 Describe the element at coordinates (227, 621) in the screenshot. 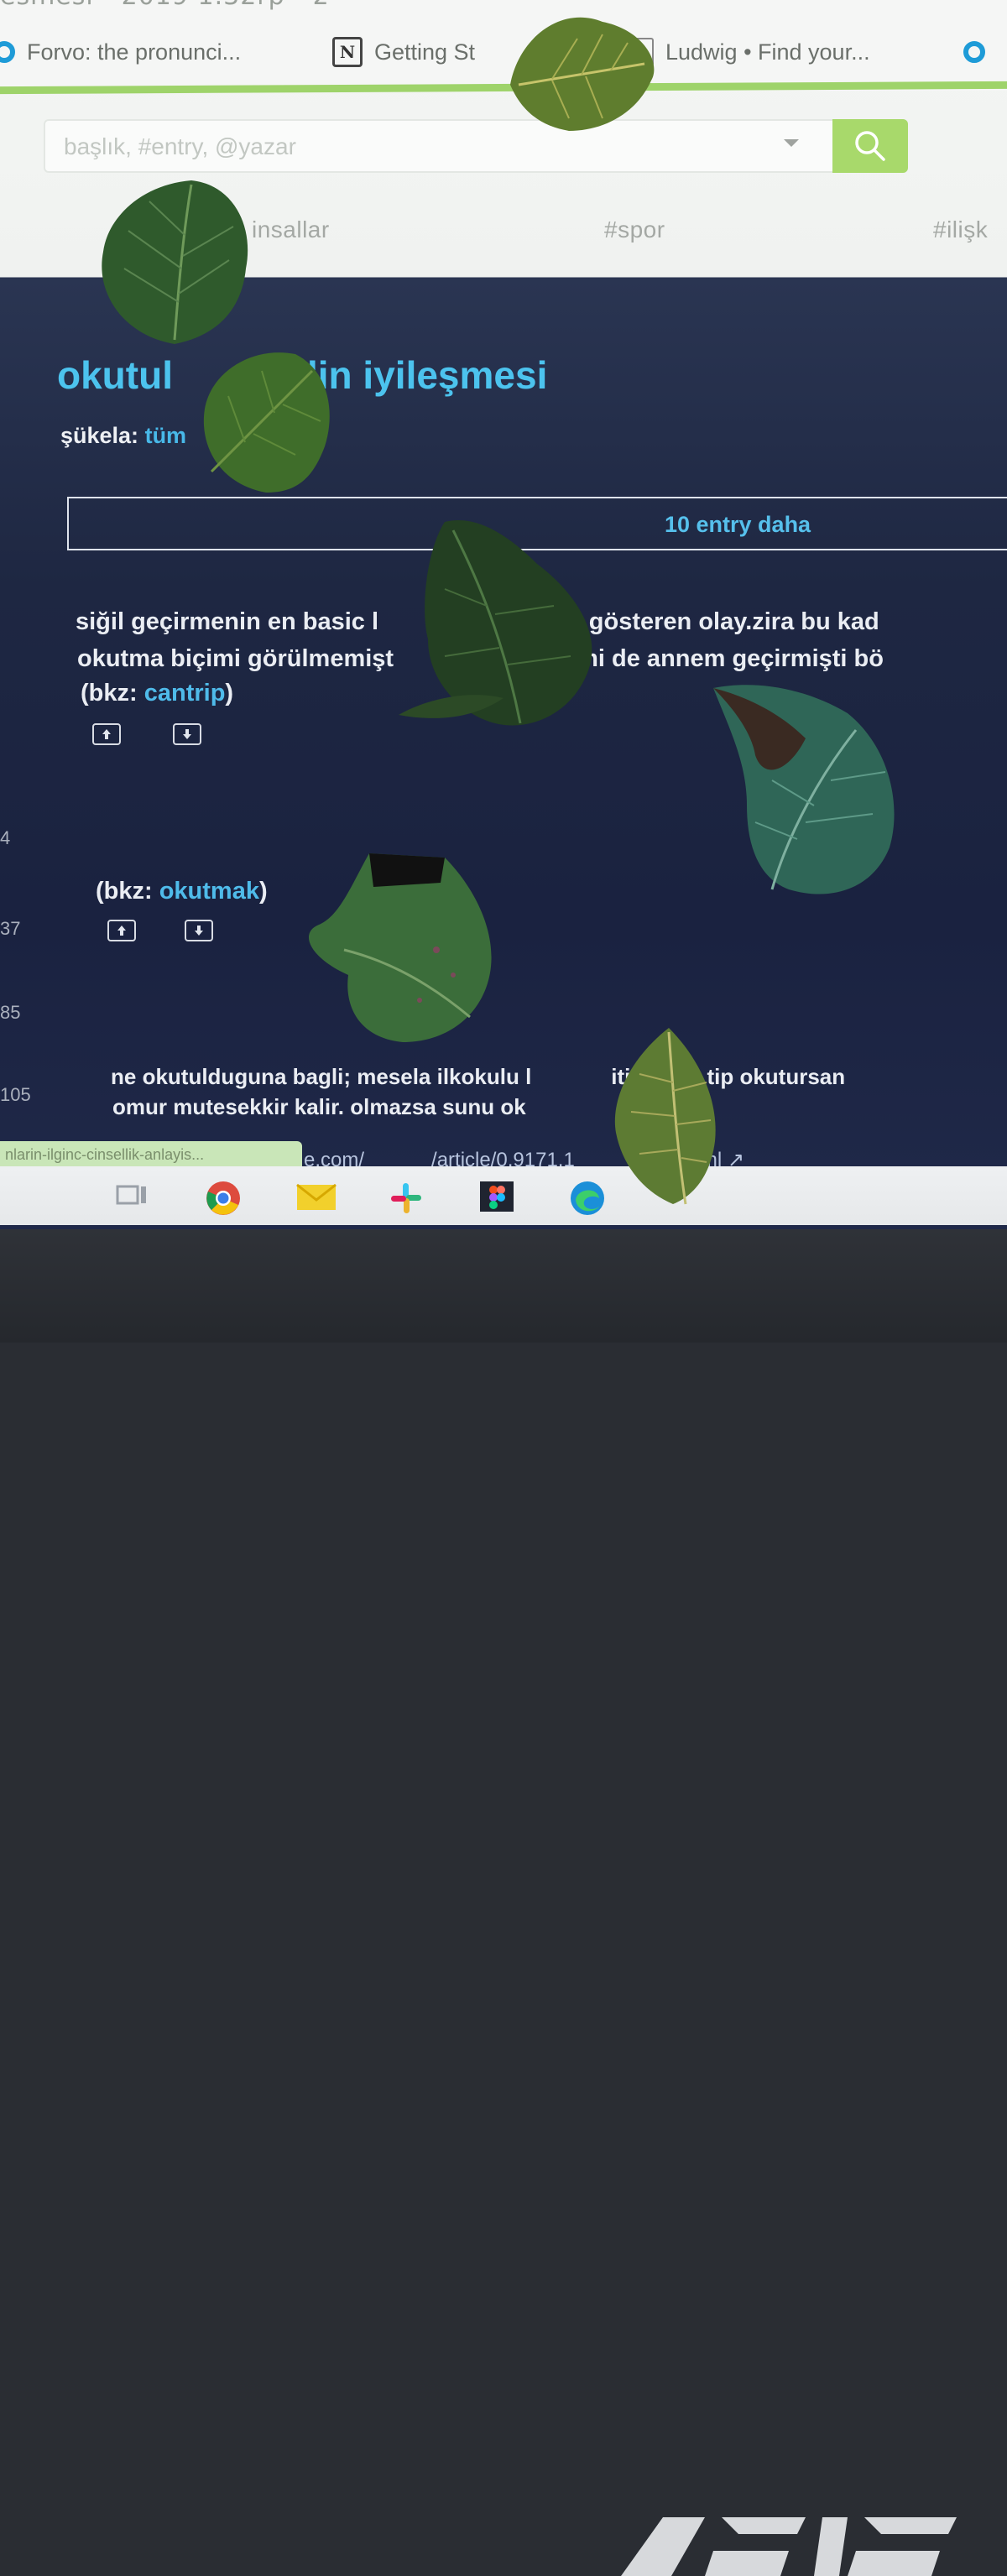

I see `entry-line: siğil geçirmenin en basic l` at that location.